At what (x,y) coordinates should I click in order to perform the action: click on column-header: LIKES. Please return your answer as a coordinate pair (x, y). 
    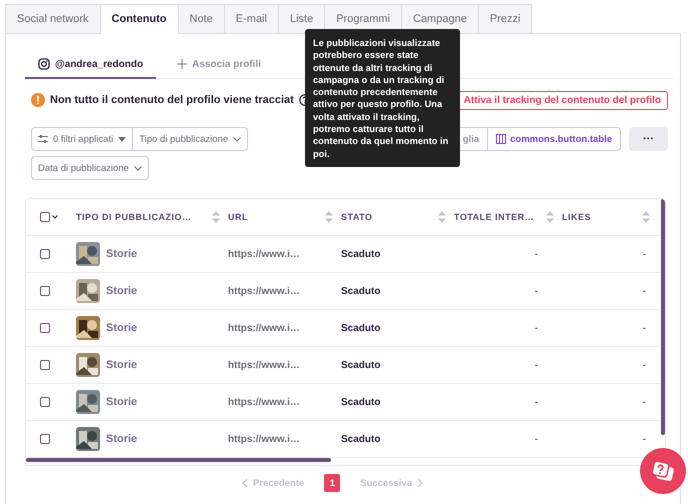
    Looking at the image, I should click on (577, 217).